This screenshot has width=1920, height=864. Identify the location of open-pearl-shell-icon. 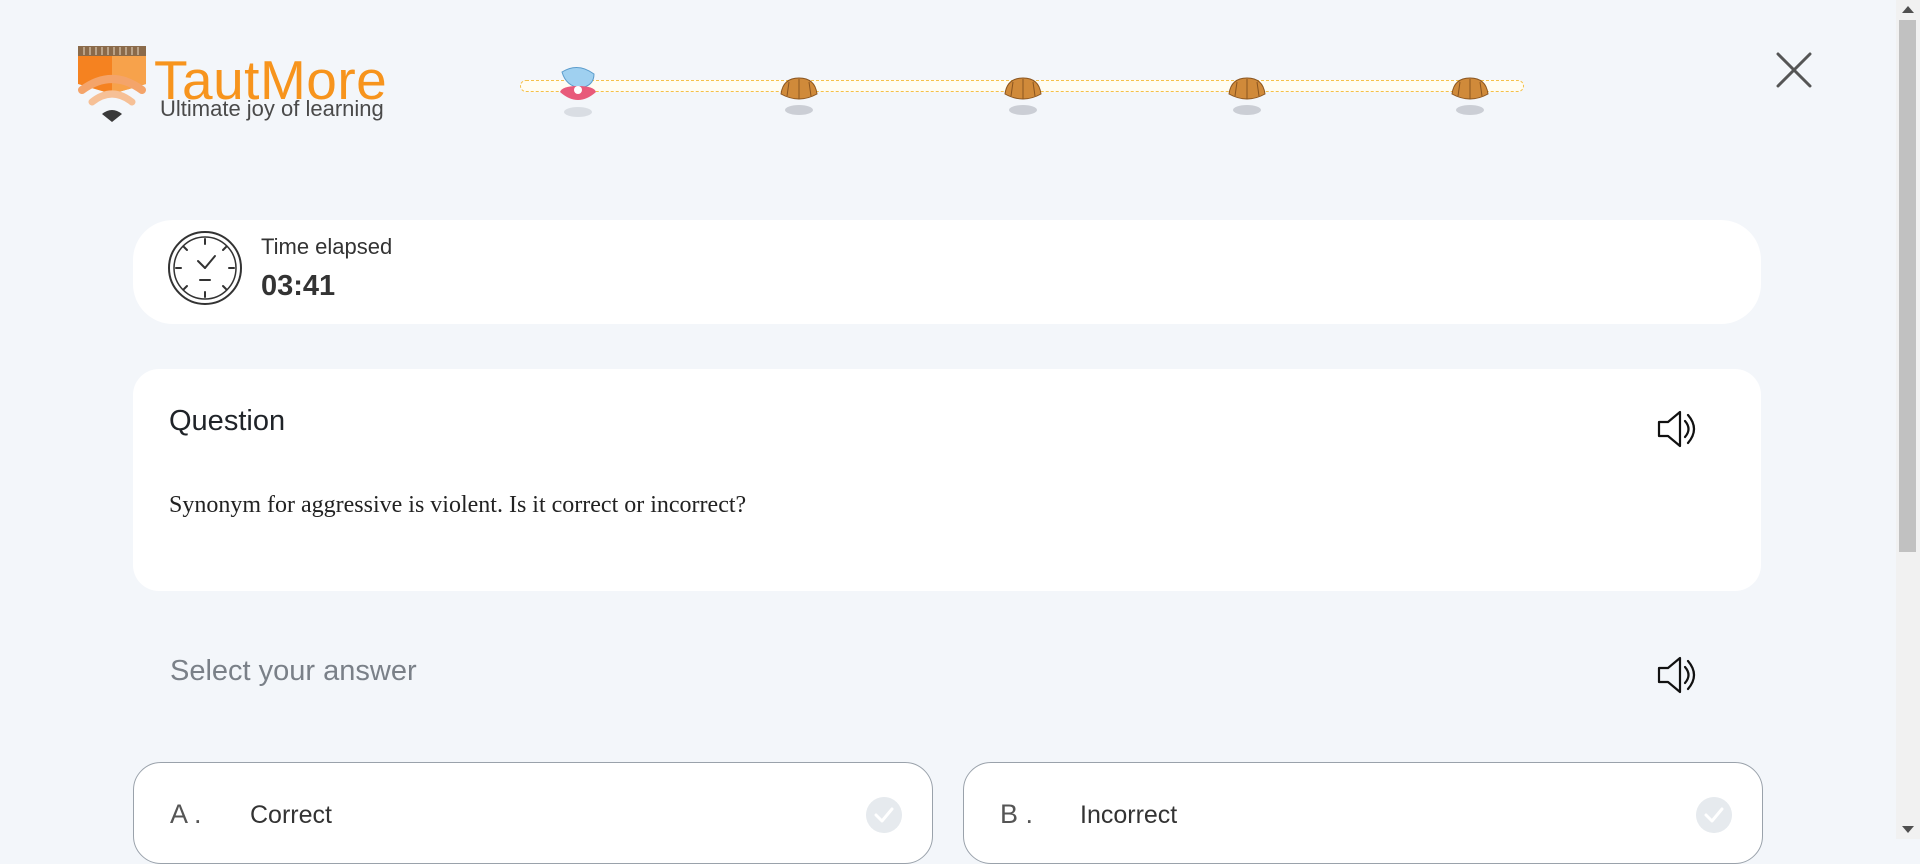
(578, 92).